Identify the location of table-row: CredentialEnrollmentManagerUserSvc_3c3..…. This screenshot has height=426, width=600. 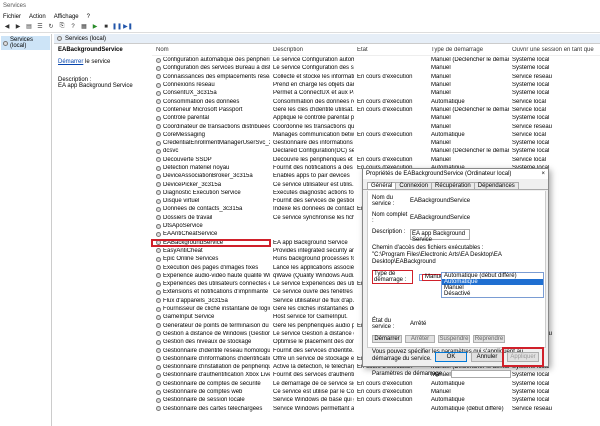
(376, 143).